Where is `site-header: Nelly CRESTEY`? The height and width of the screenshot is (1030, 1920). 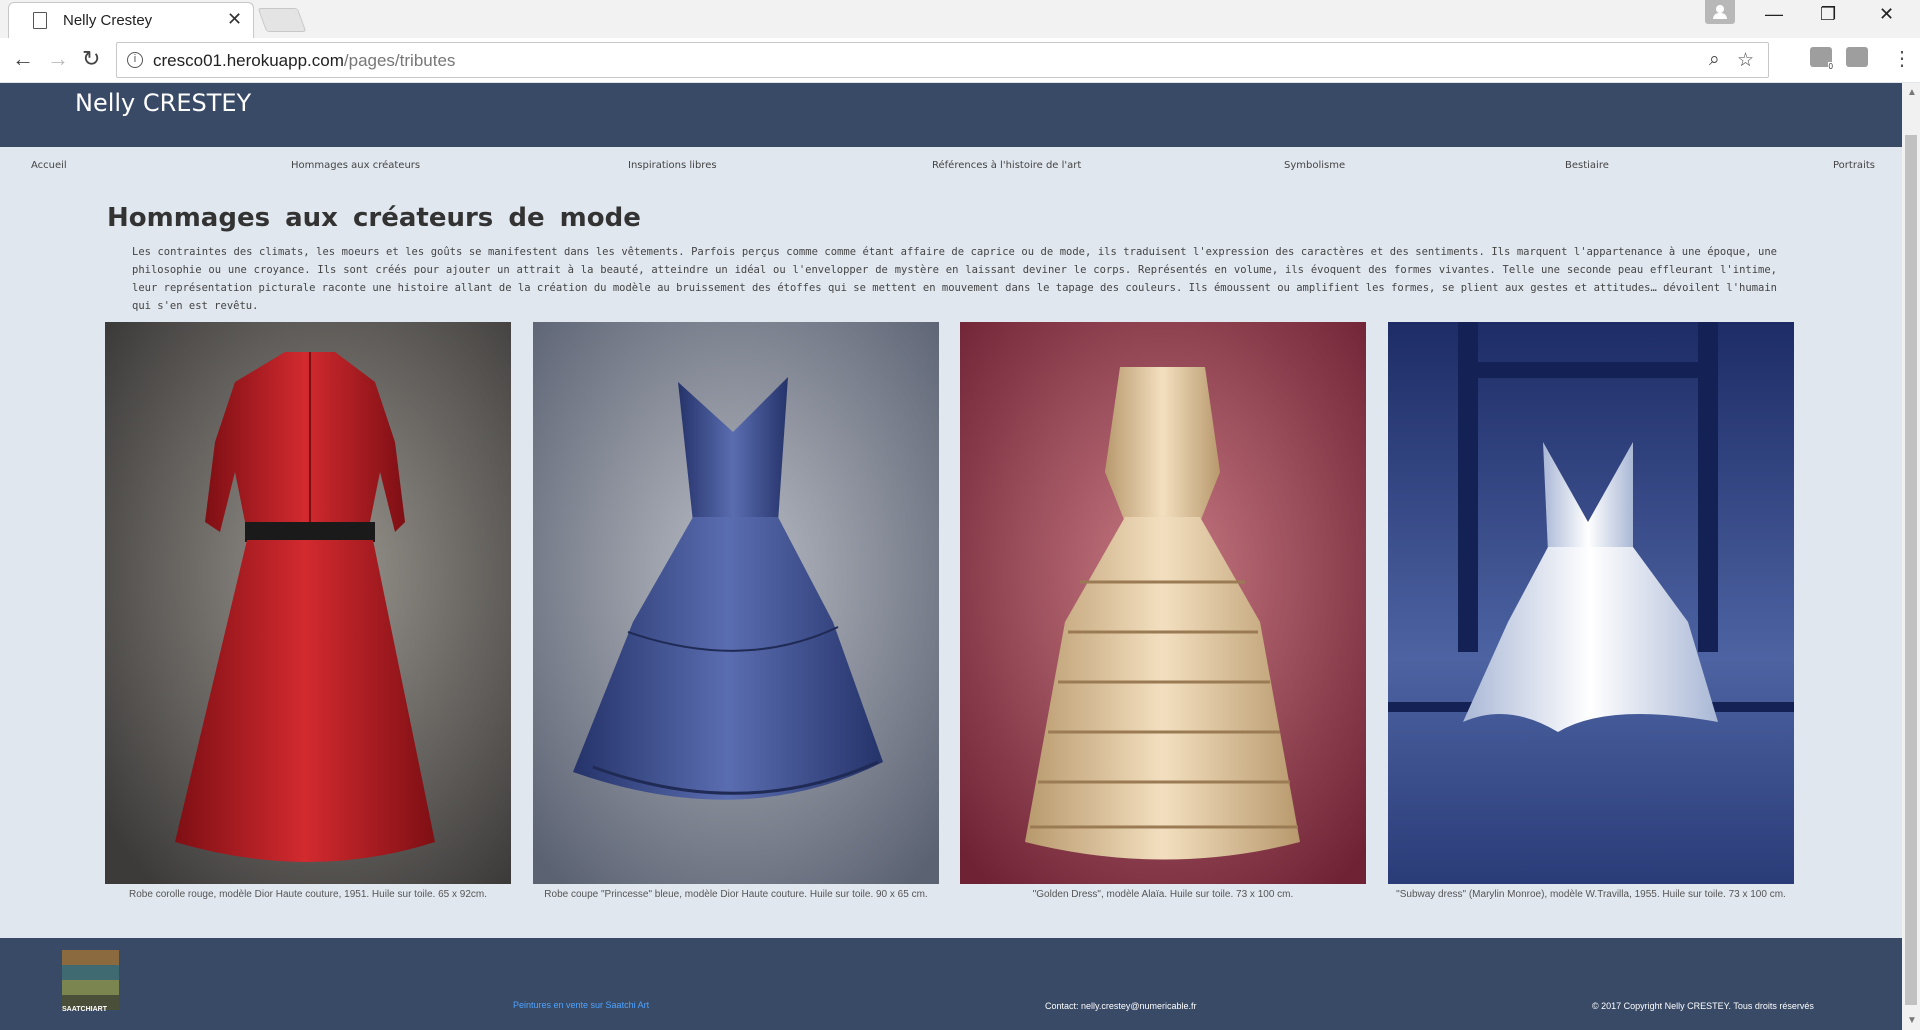 site-header: Nelly CRESTEY is located at coordinates (951, 115).